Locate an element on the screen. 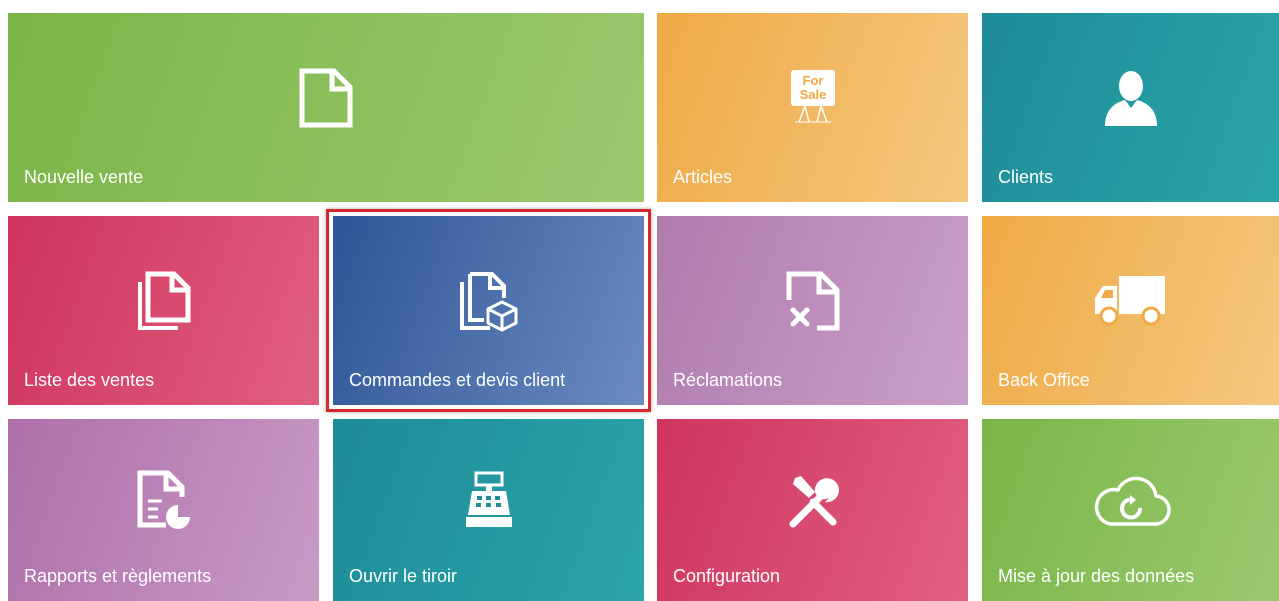 The height and width of the screenshot is (601, 1279). tile-label: Liste des ventes is located at coordinates (89, 380).